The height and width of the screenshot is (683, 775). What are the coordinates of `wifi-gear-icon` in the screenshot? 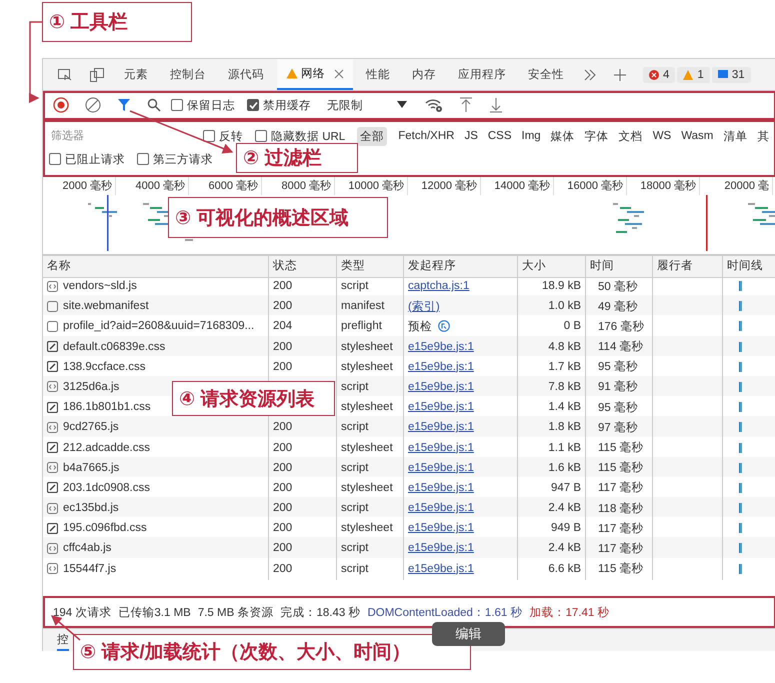 It's located at (434, 105).